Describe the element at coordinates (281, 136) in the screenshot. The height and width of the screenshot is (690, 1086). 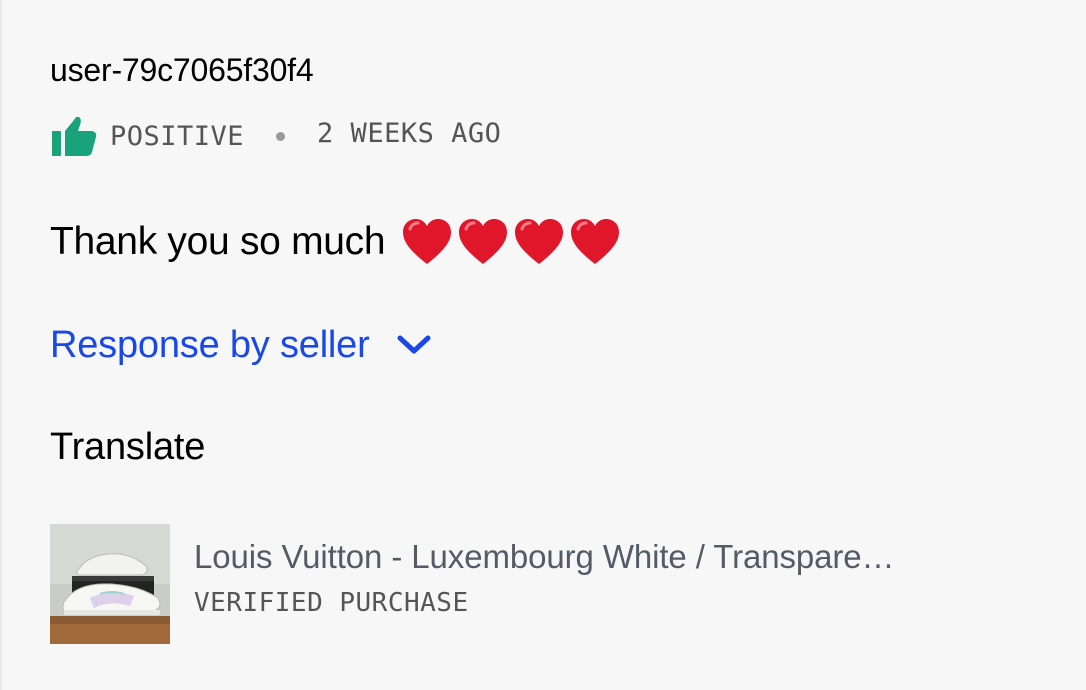
I see `separator-dot` at that location.